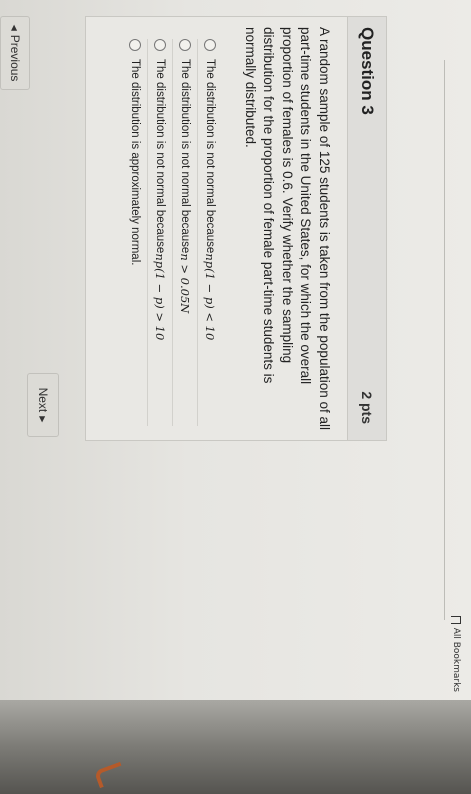 The height and width of the screenshot is (794, 471). What do you see at coordinates (456, 619) in the screenshot?
I see `folder-icon` at bounding box center [456, 619].